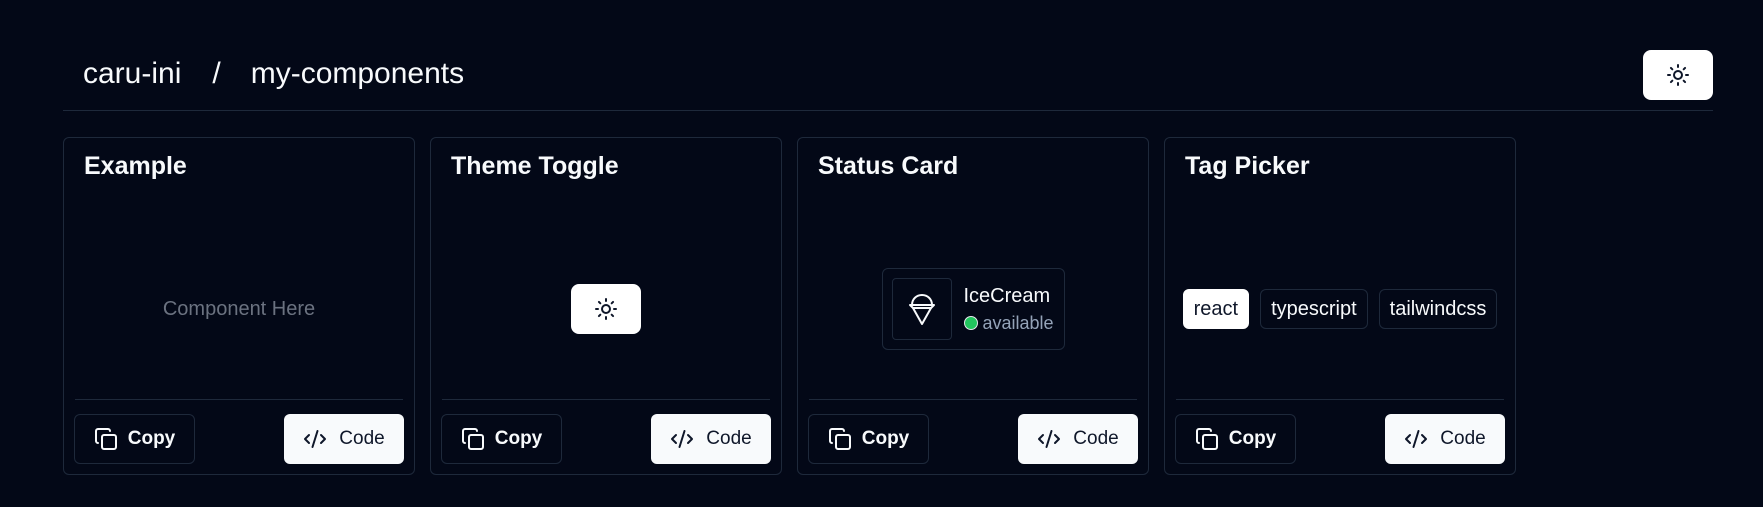  I want to click on status-indicator-dot, so click(970, 323).